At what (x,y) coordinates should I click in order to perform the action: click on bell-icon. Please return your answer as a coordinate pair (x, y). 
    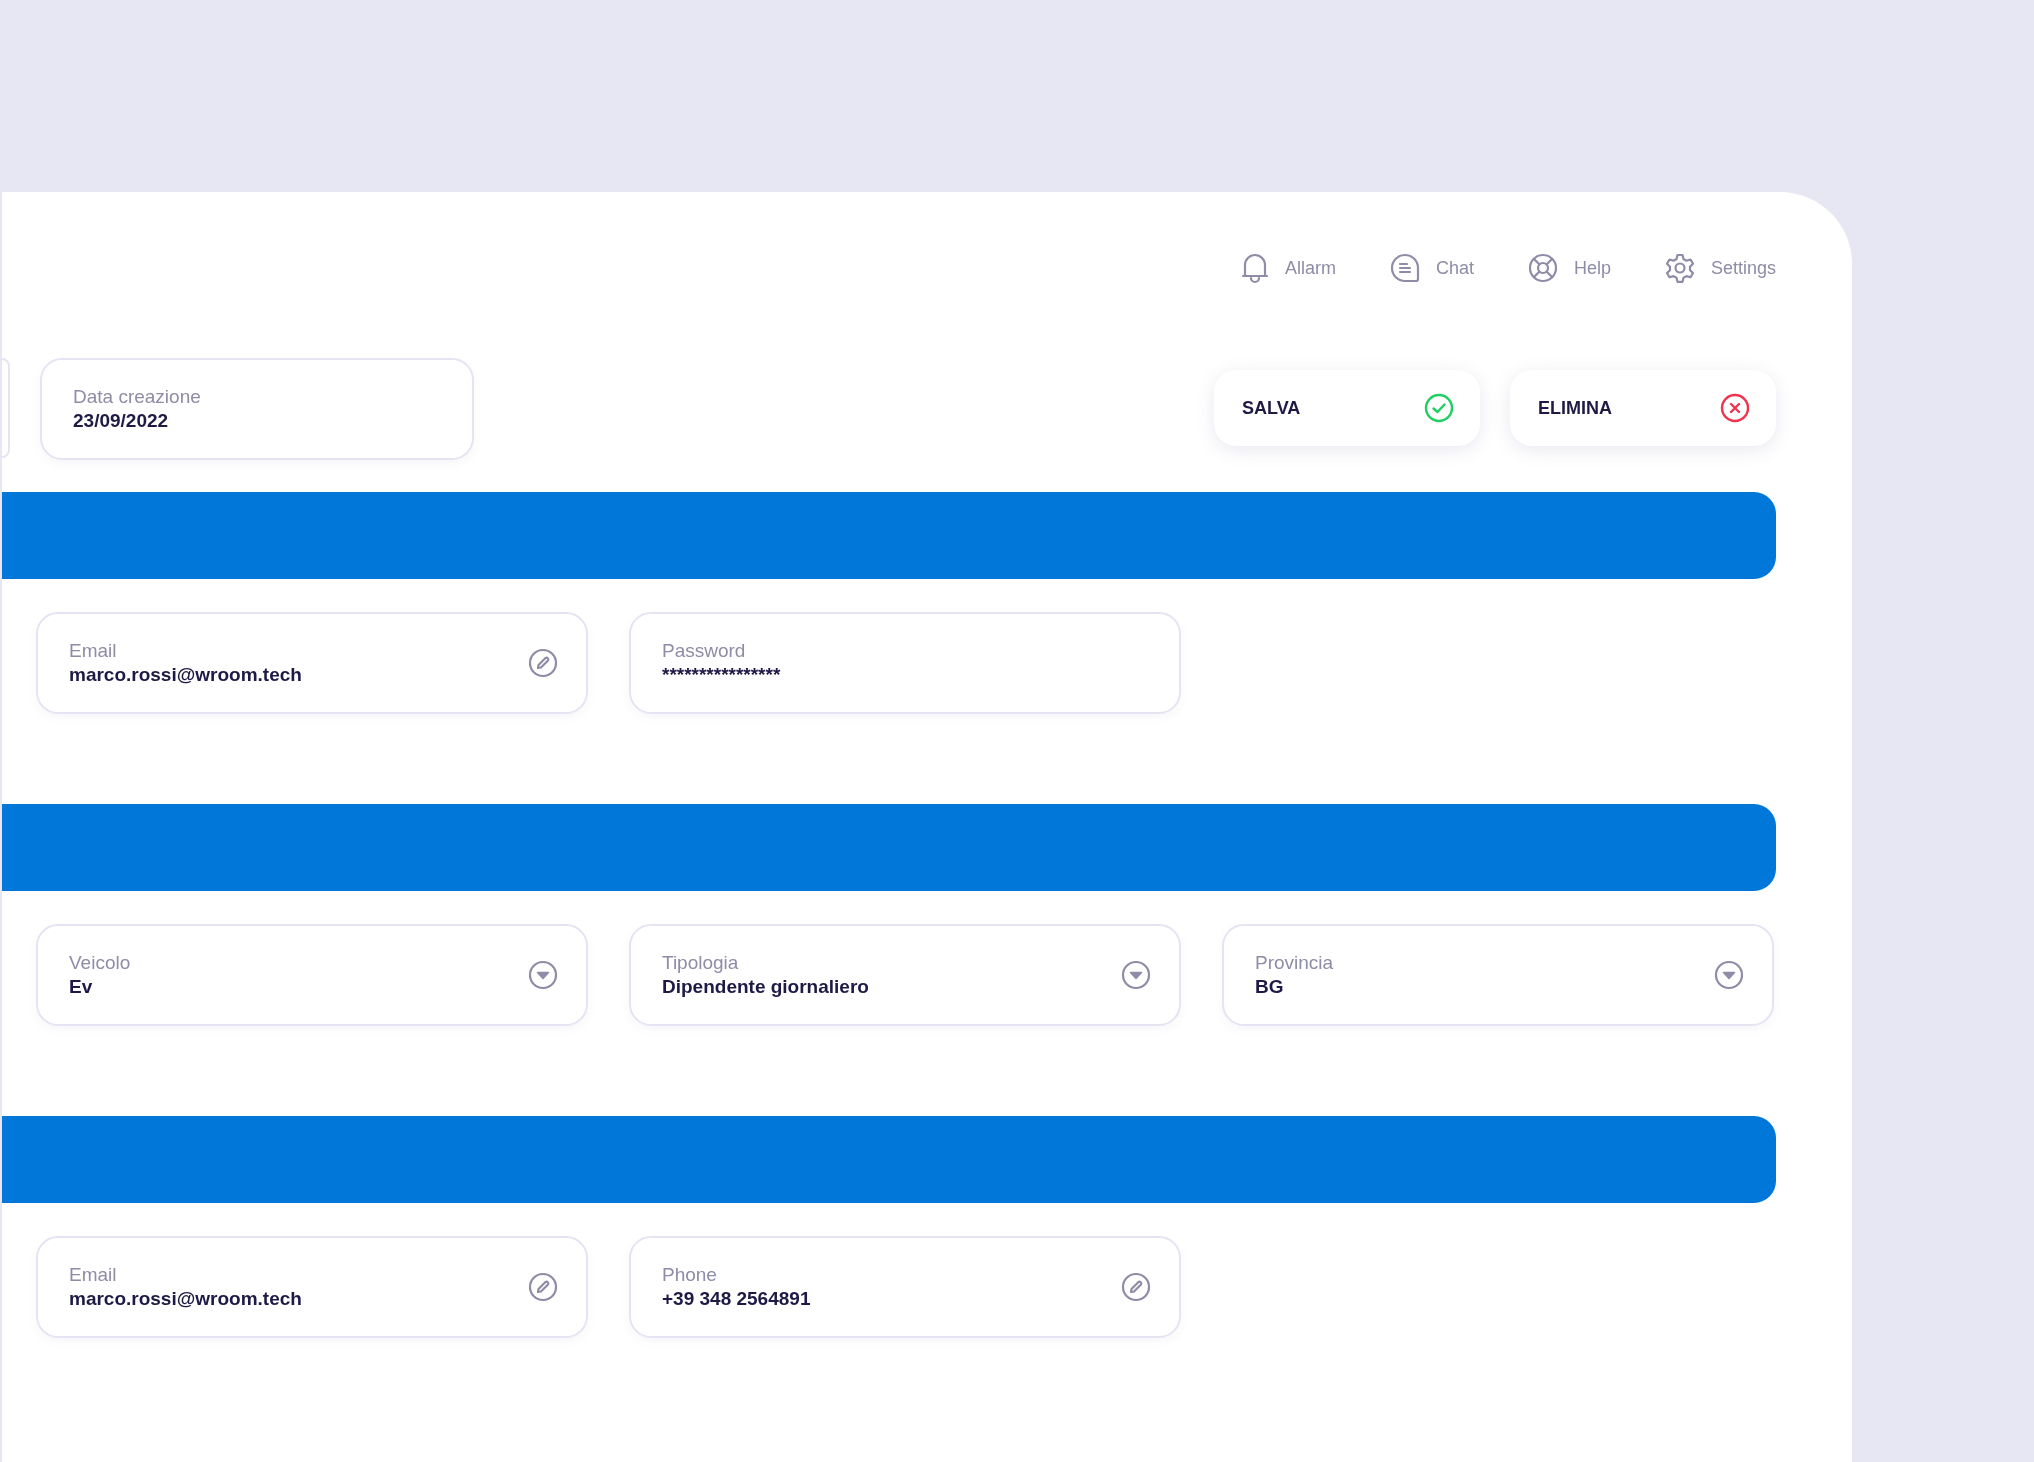
    Looking at the image, I should click on (1254, 268).